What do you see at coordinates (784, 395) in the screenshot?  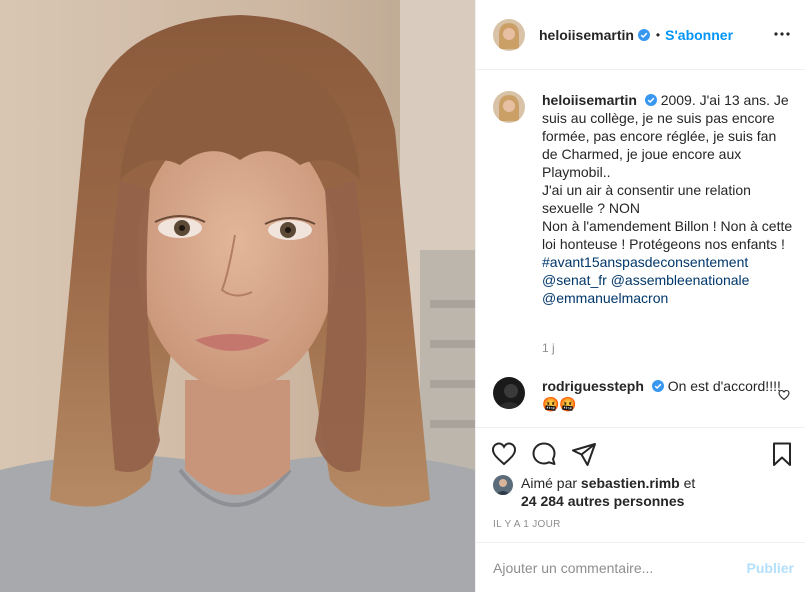 I see `comment-like-heart-icon` at bounding box center [784, 395].